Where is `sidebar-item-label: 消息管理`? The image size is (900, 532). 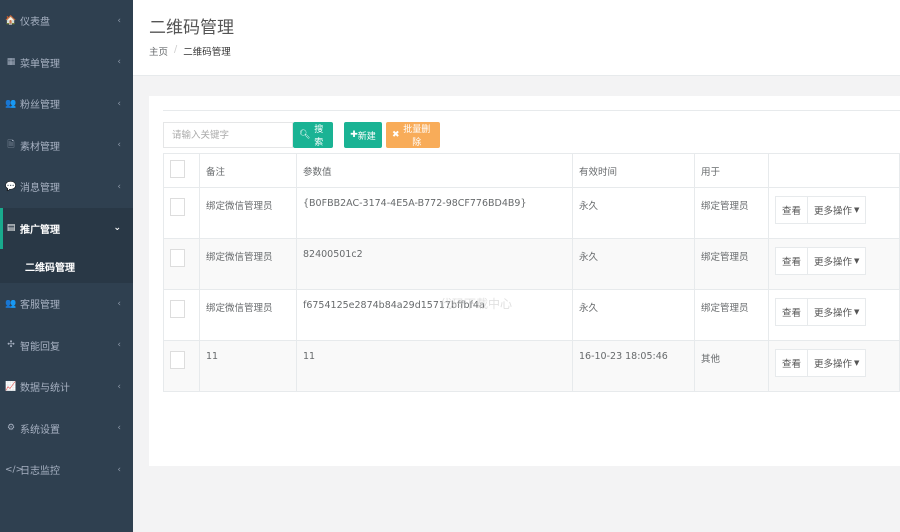 sidebar-item-label: 消息管理 is located at coordinates (40, 189).